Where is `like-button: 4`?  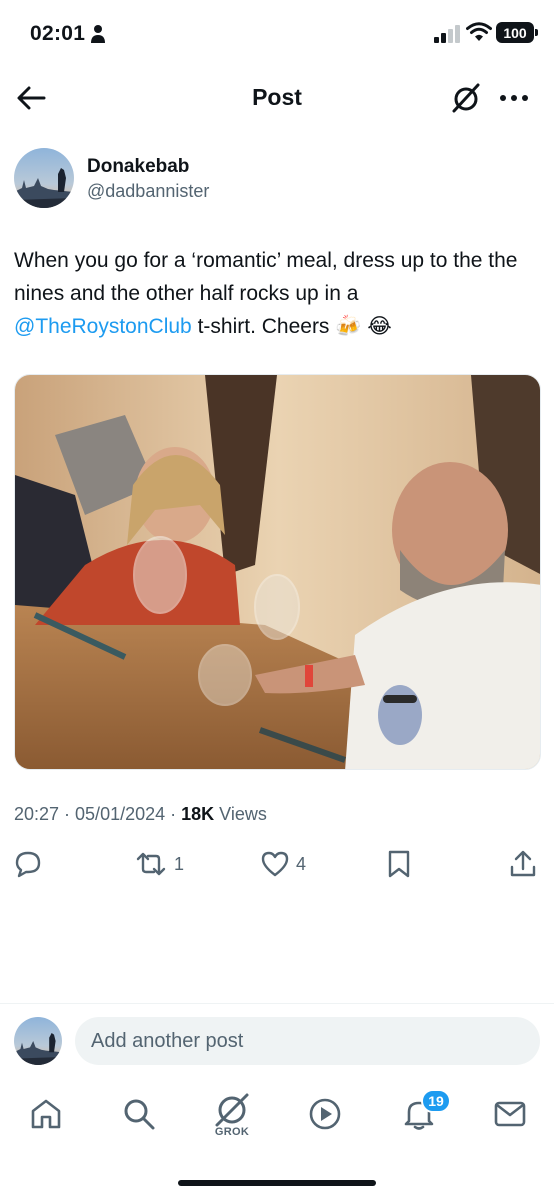 like-button: 4 is located at coordinates (283, 864).